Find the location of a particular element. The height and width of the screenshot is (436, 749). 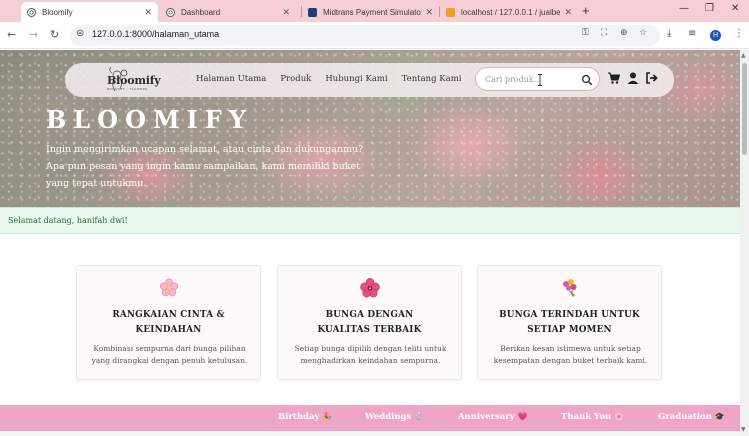

cherry-blossom-icon is located at coordinates (168, 287).